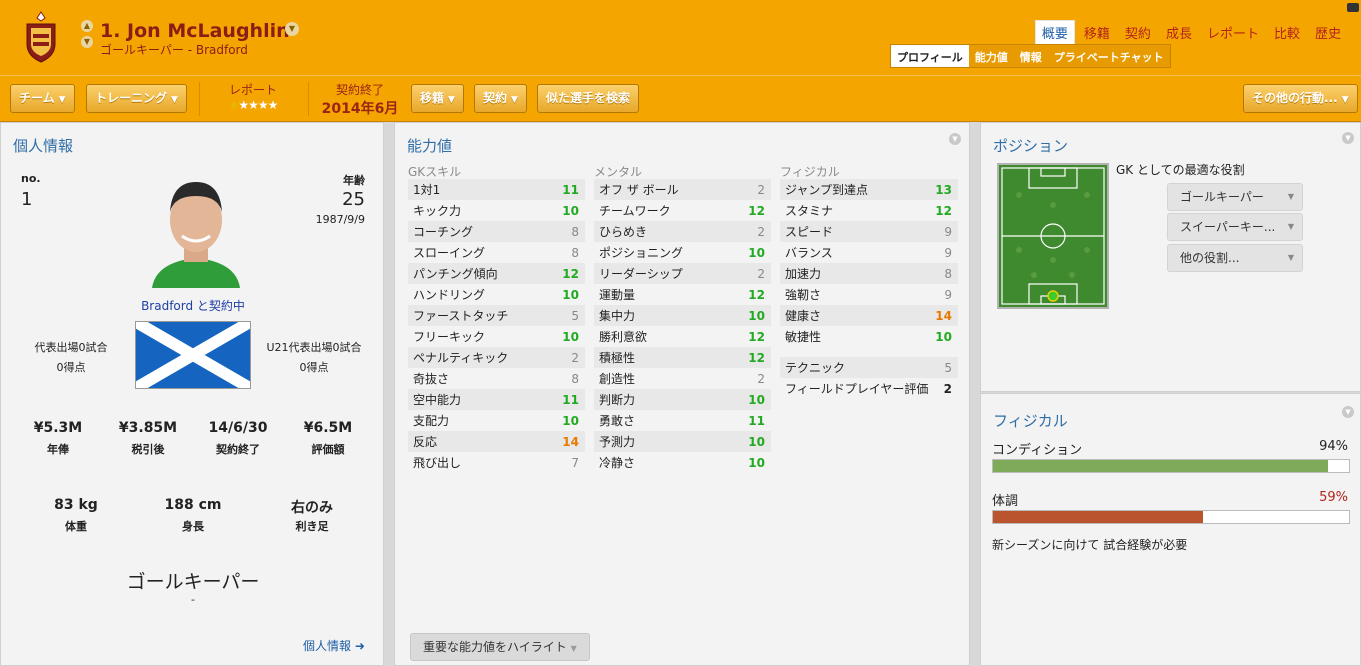  Describe the element at coordinates (1235, 258) in the screenshot. I see `other-roles-button: 他の役割... ▼` at that location.